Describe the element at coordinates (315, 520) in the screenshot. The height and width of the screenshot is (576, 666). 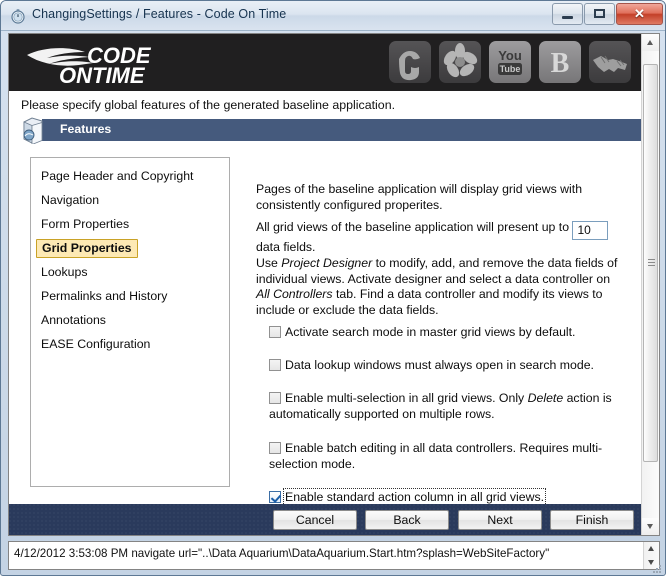
I see `cancel-button: Cancel` at that location.